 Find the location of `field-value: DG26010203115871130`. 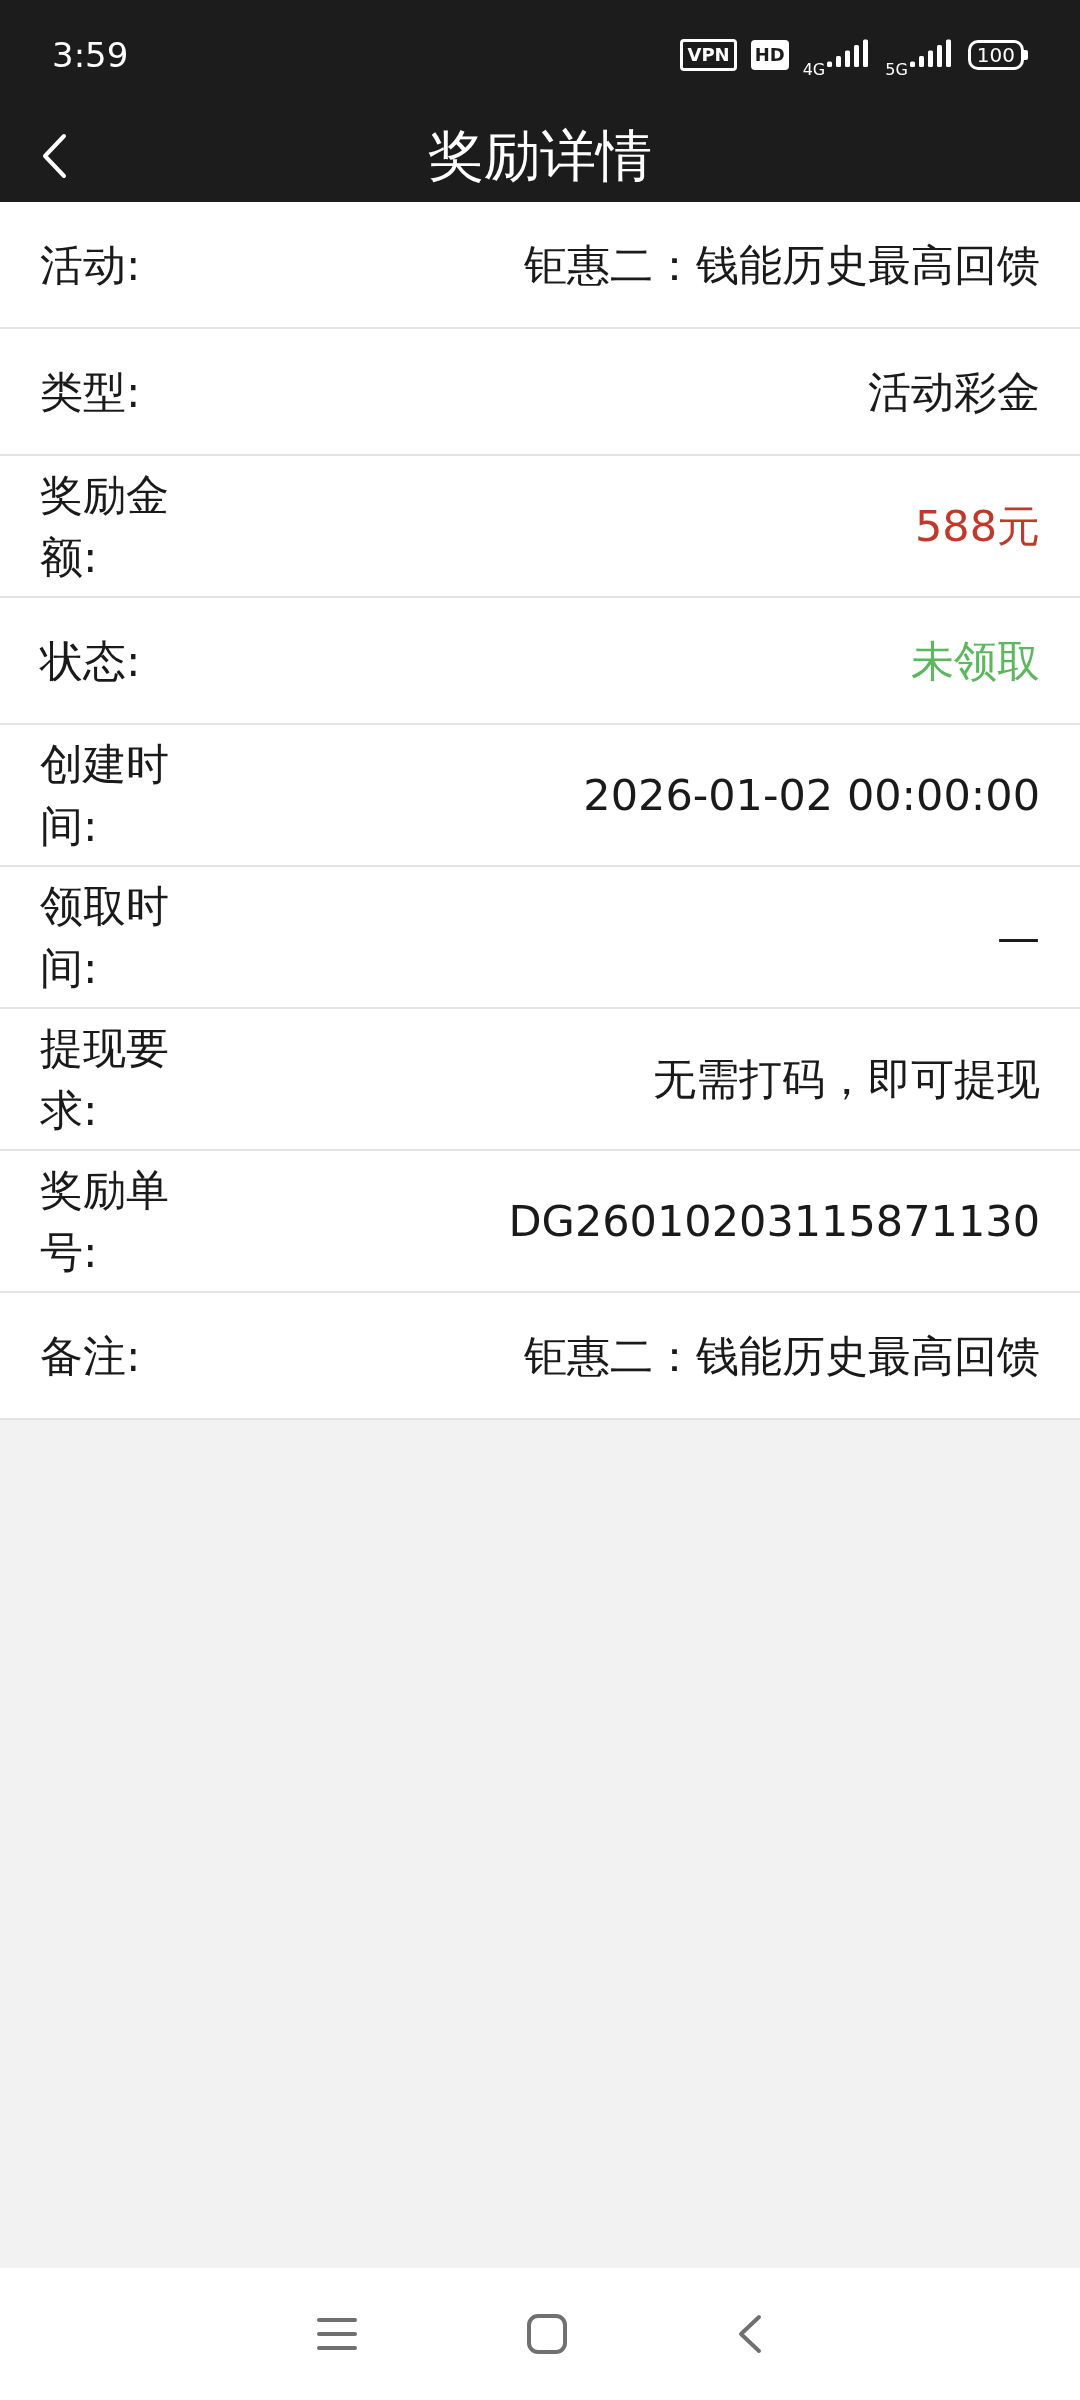

field-value: DG26010203115871130 is located at coordinates (774, 1221).